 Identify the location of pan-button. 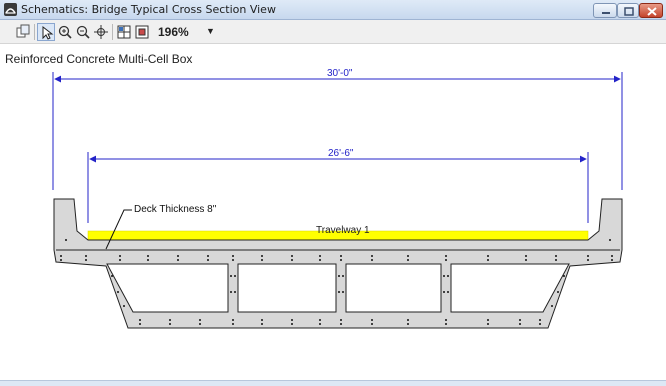
(101, 32).